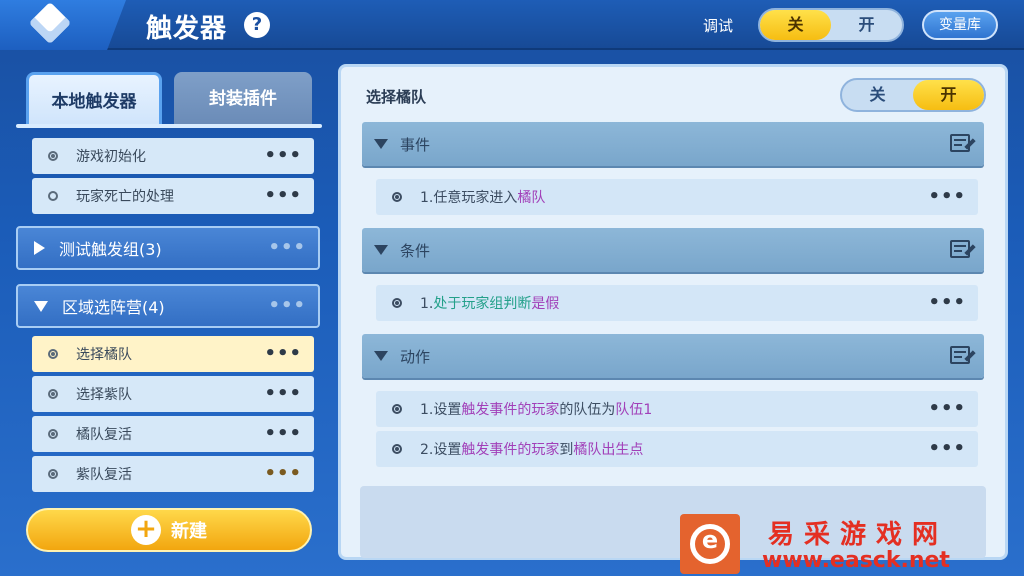 This screenshot has height=576, width=1024. Describe the element at coordinates (710, 544) in the screenshot. I see `watermark-logo-icon: e` at that location.